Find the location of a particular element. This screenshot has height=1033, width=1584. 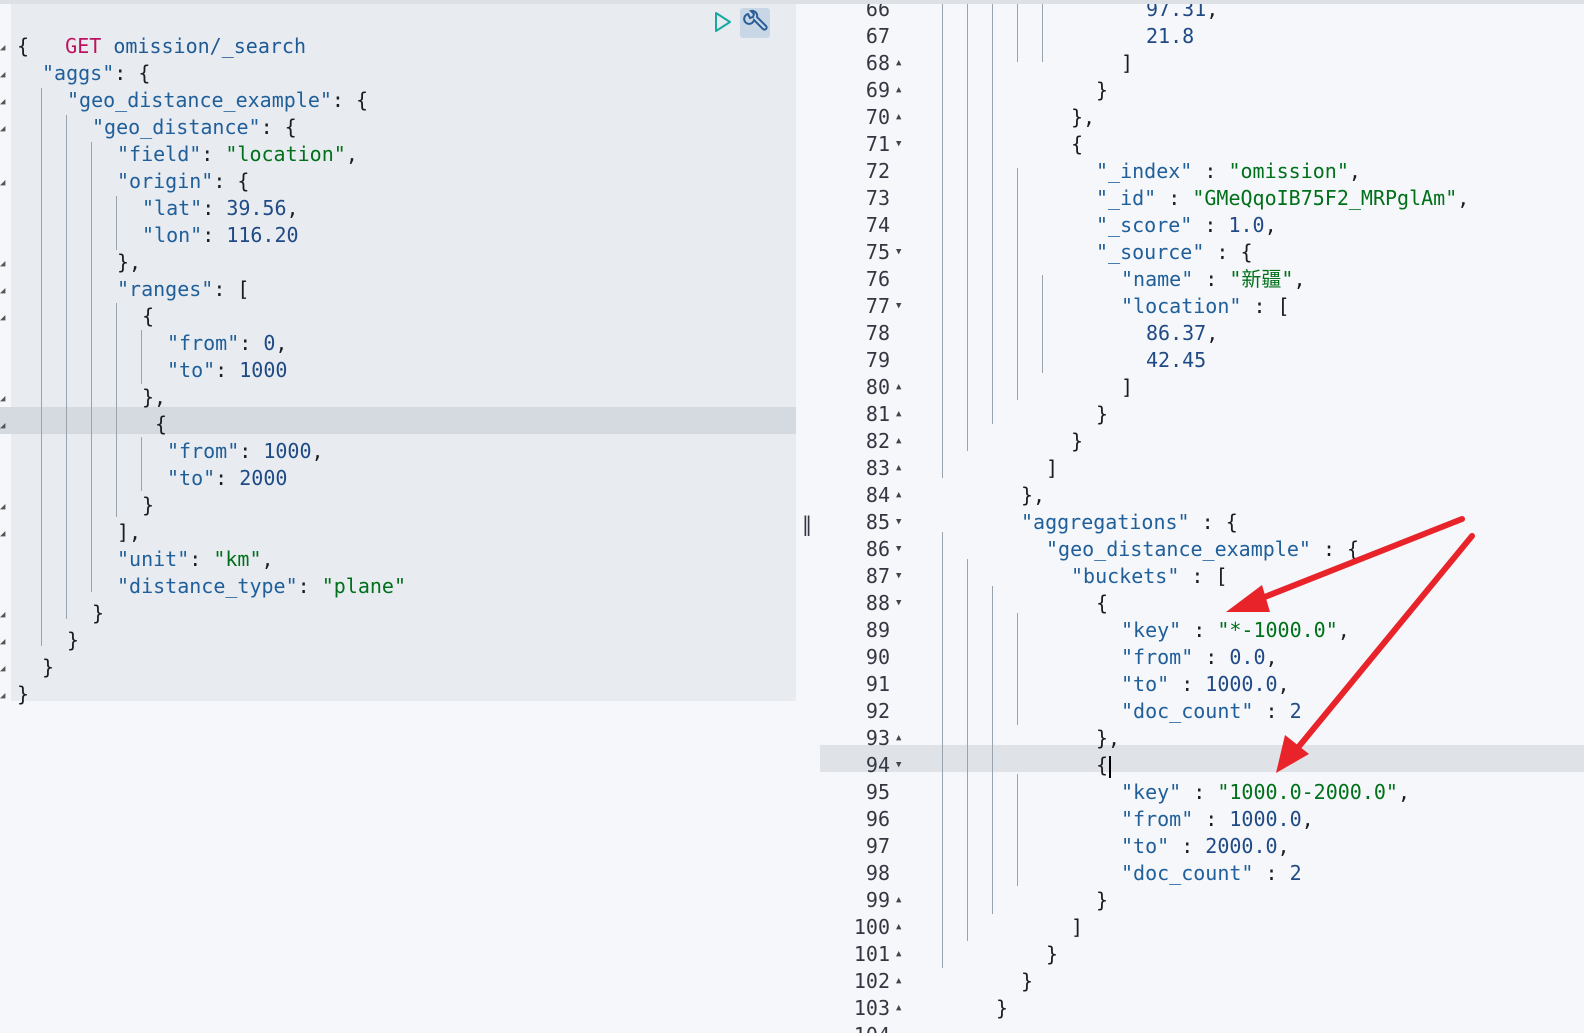

response-code-line: 97.31, is located at coordinates (1182, 13).